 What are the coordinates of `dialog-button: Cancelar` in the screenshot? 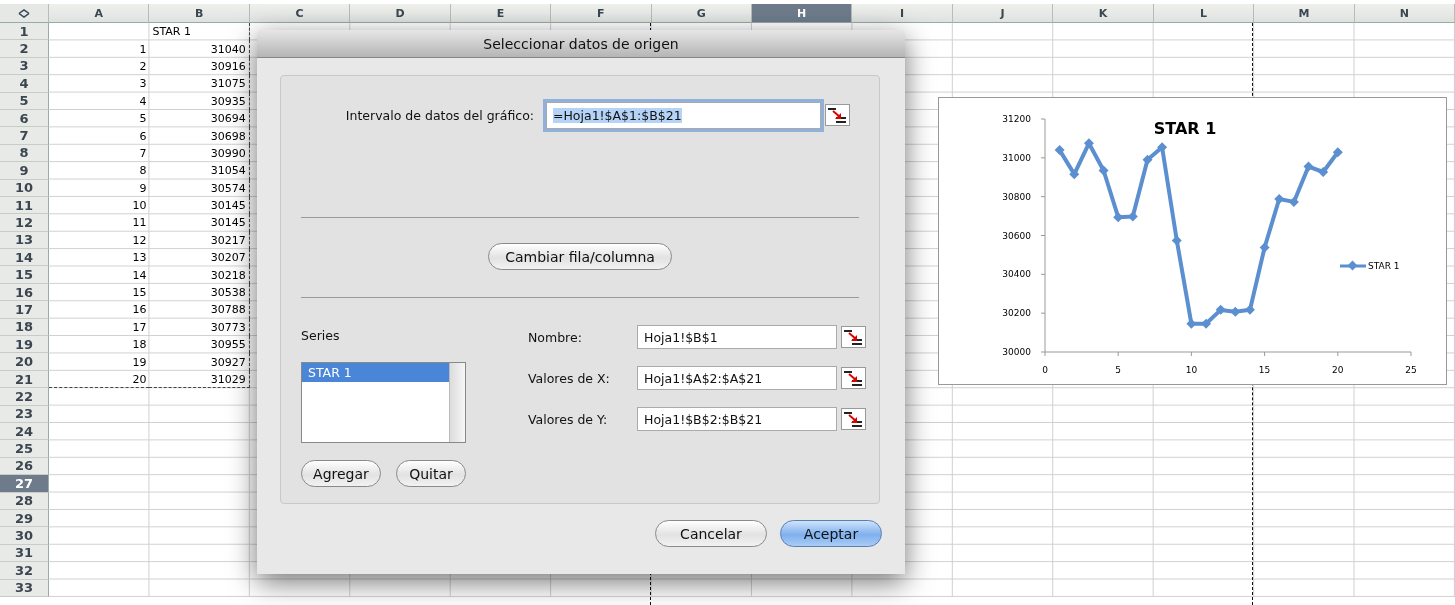 It's located at (711, 533).